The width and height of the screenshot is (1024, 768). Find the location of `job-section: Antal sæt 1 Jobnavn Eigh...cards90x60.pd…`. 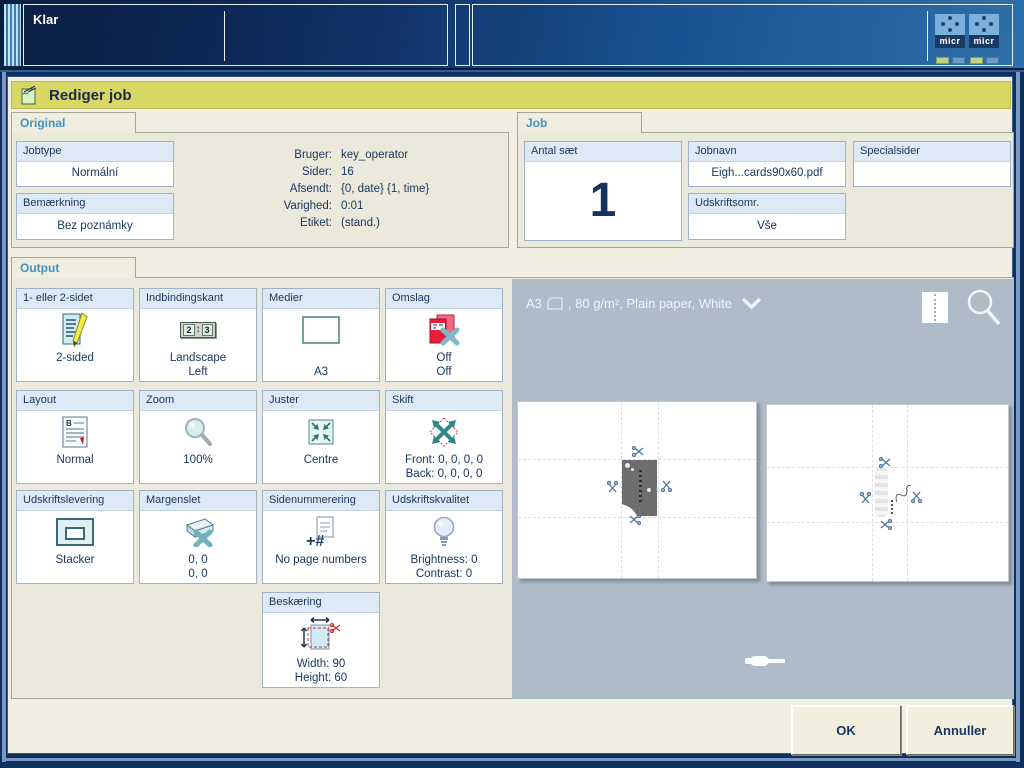

job-section: Antal sæt 1 Jobnavn Eigh...cards90x60.pd… is located at coordinates (765, 190).